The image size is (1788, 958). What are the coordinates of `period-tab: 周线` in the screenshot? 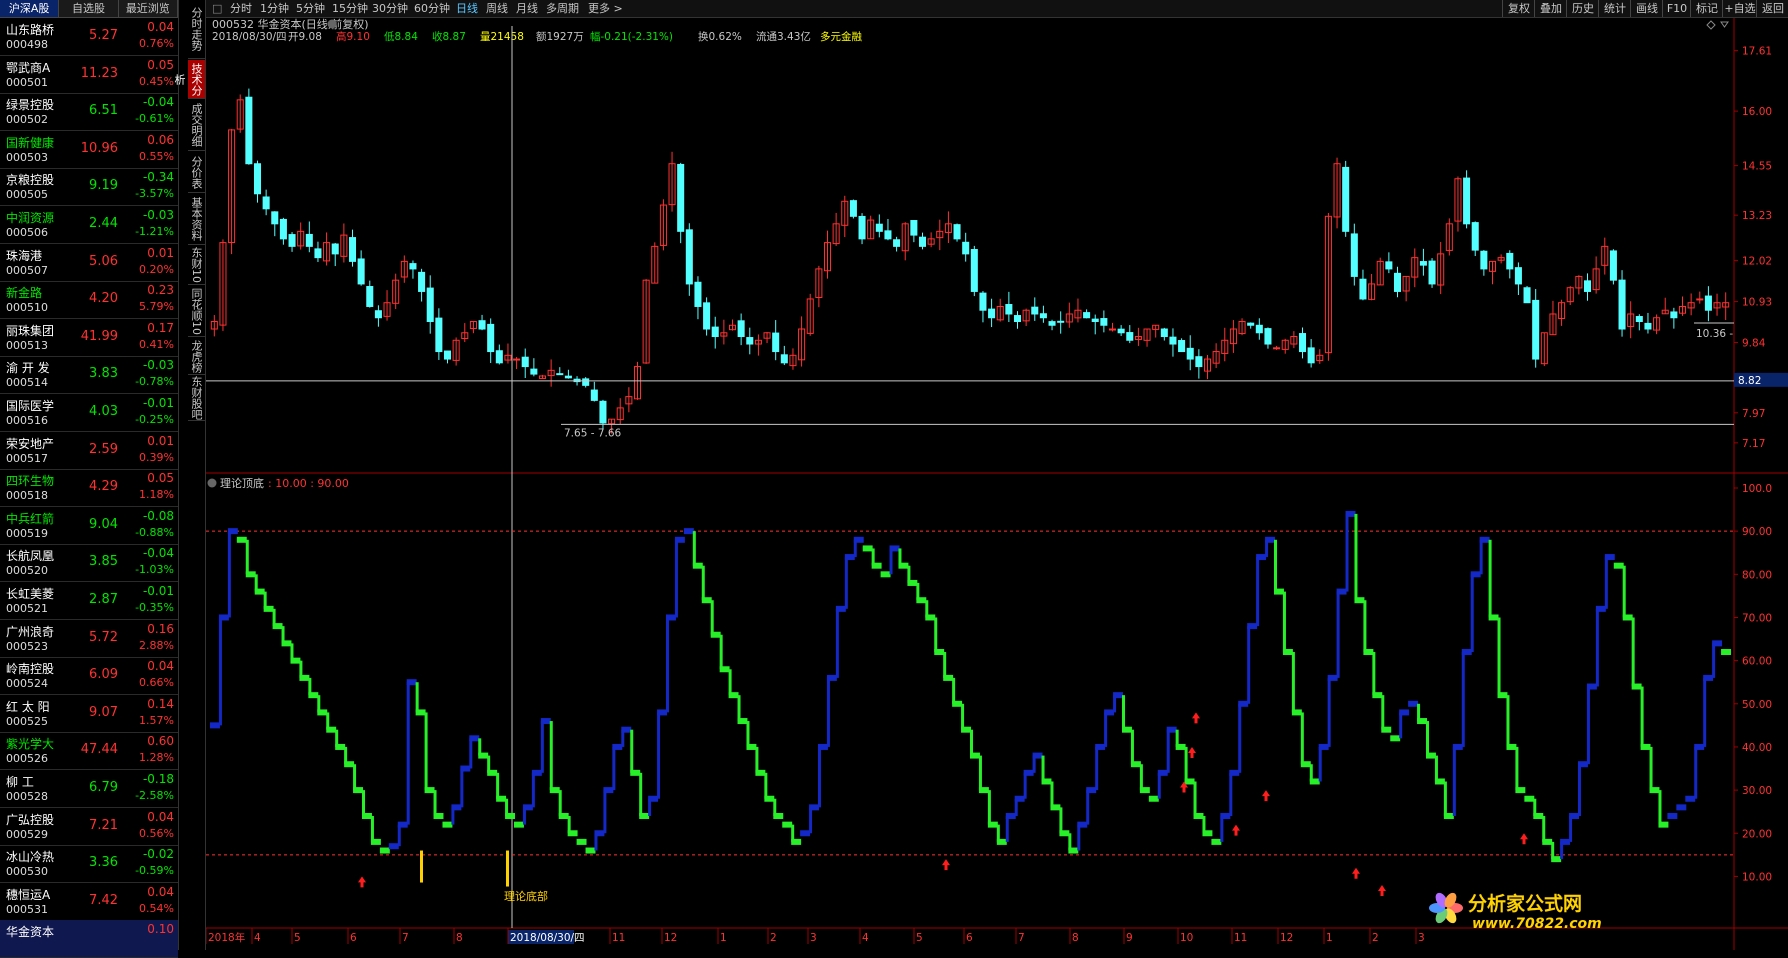 It's located at (497, 8).